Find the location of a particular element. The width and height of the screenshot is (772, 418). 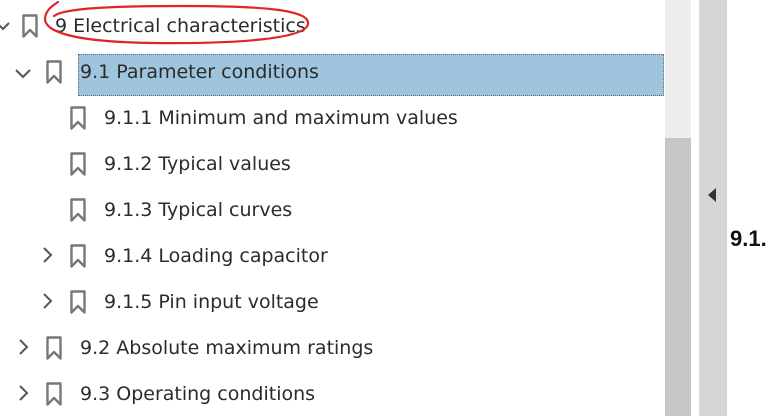

bookmark-label: 9.3 Operating conditions is located at coordinates (198, 394).